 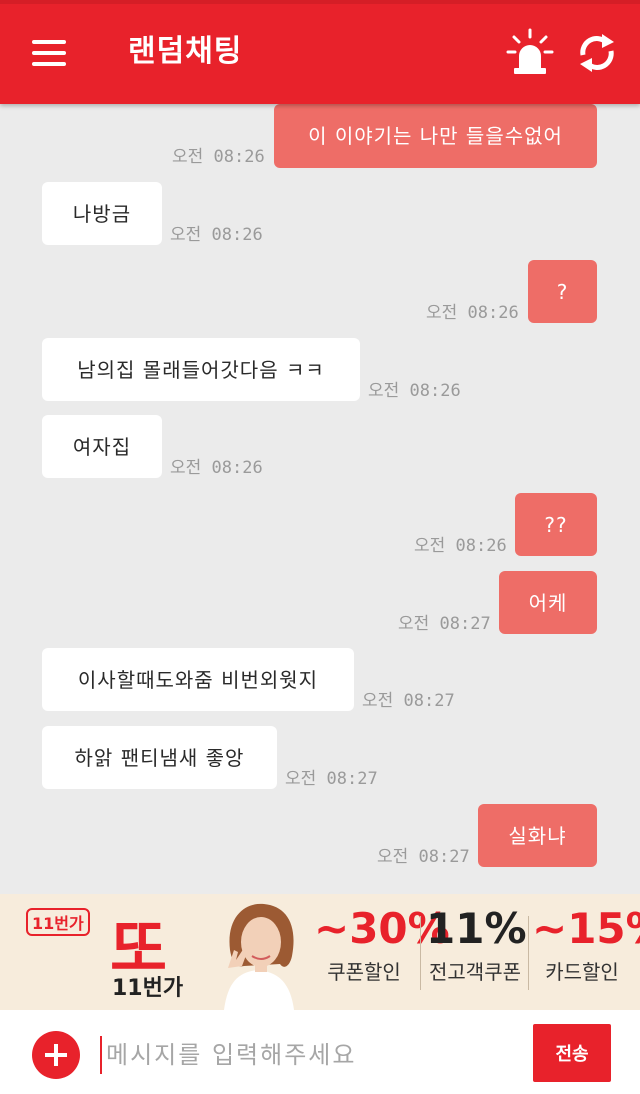 I want to click on status-strip, so click(x=320, y=2).